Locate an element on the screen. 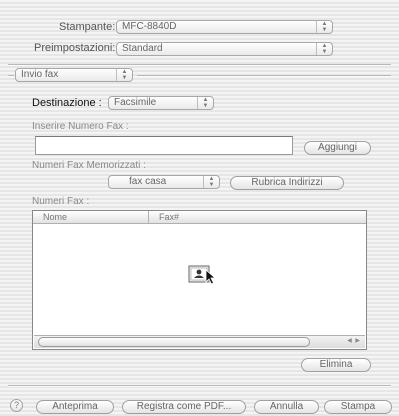 This screenshot has height=416, width=399. presets-popup: Standard ▲ ▼ is located at coordinates (224, 49).